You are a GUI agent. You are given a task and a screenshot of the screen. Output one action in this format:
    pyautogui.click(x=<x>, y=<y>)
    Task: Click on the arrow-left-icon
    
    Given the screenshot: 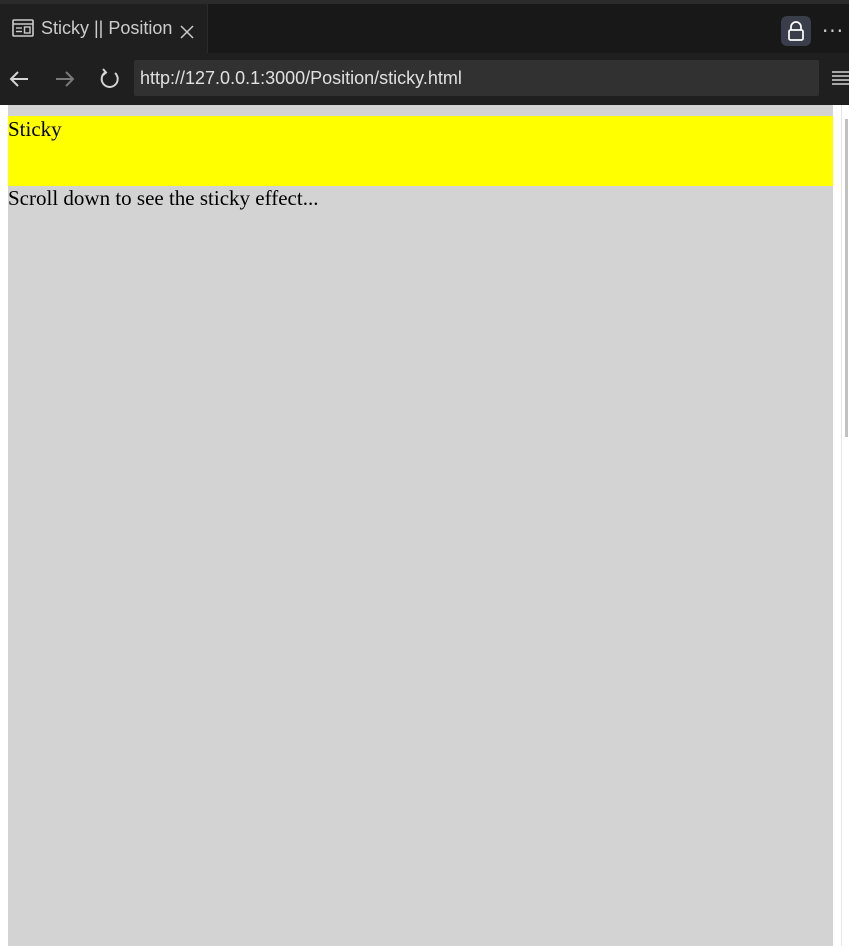 What is the action you would take?
    pyautogui.click(x=20, y=79)
    